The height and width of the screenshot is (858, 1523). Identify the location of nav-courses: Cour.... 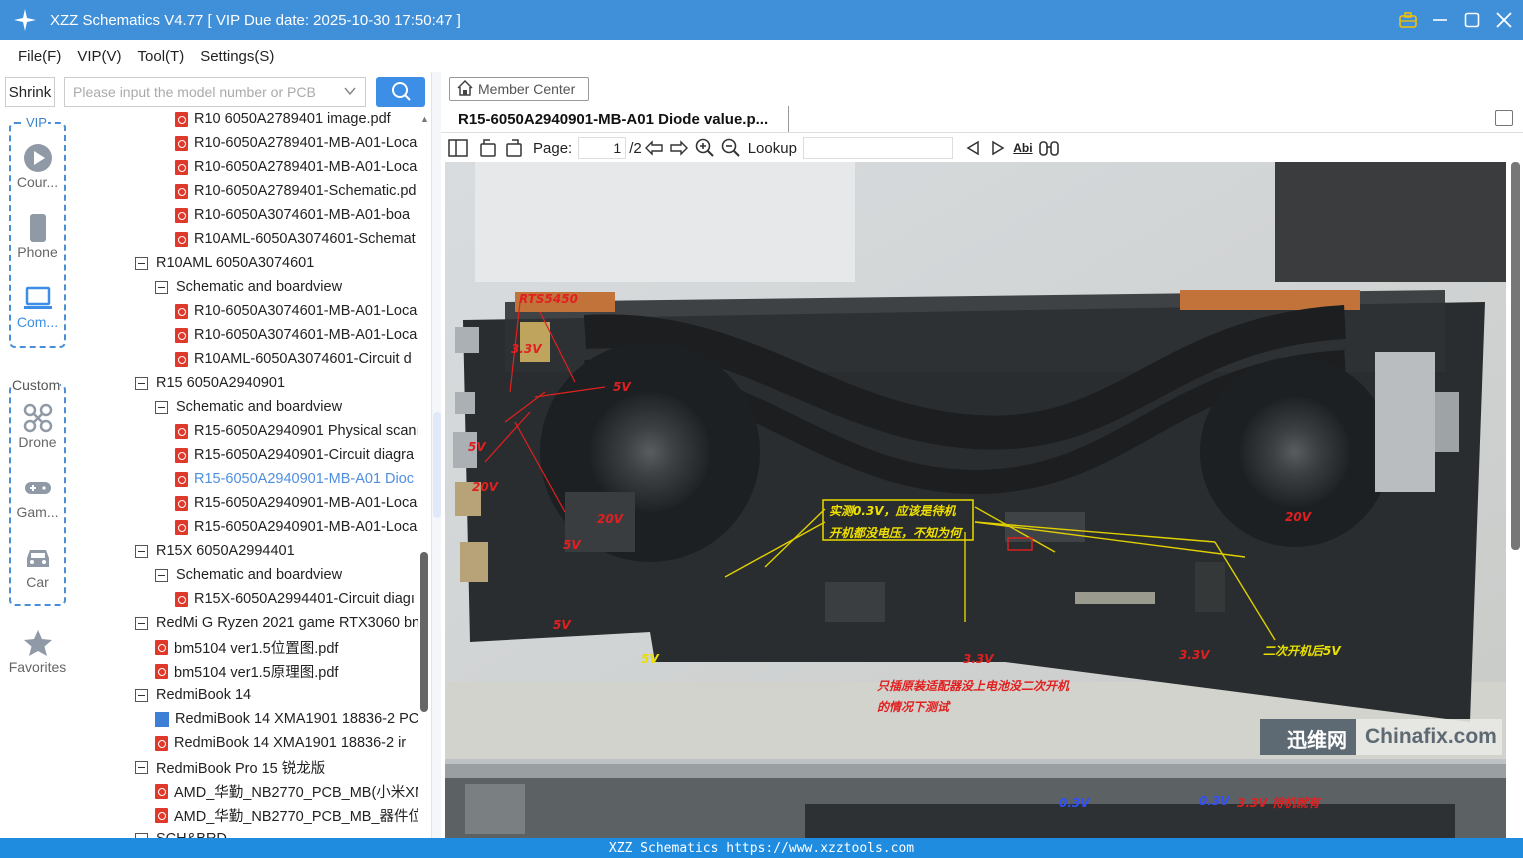
(37, 166).